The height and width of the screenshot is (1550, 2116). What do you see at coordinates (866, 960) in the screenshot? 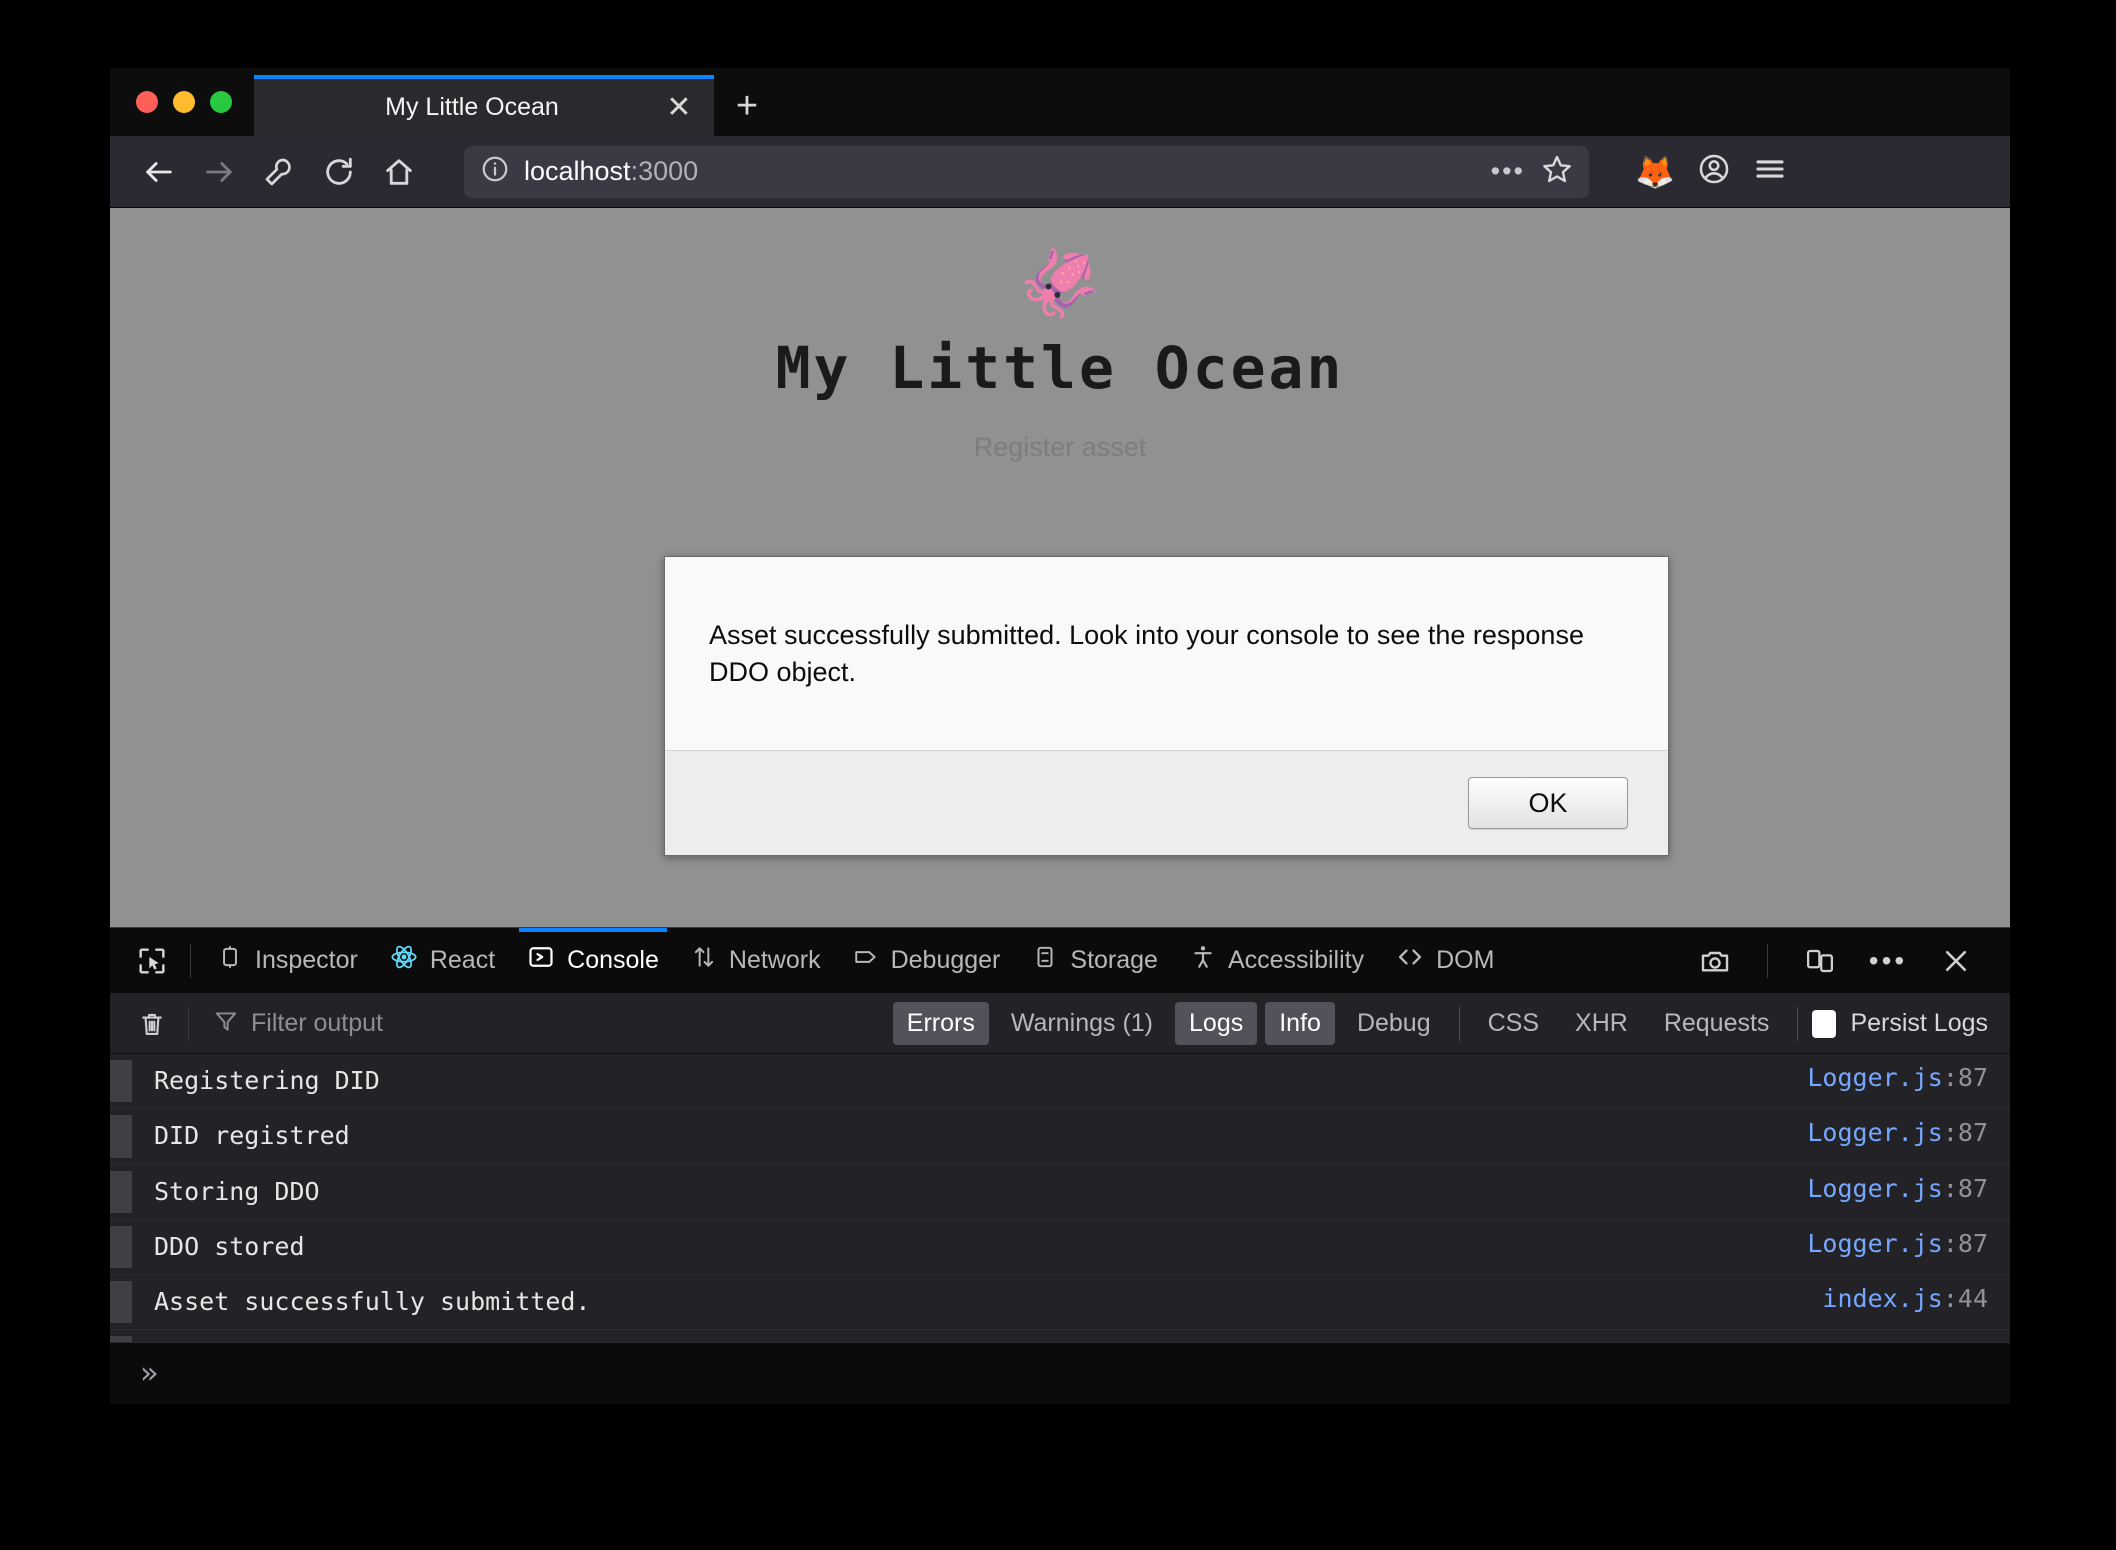
I see `debugger-icon` at bounding box center [866, 960].